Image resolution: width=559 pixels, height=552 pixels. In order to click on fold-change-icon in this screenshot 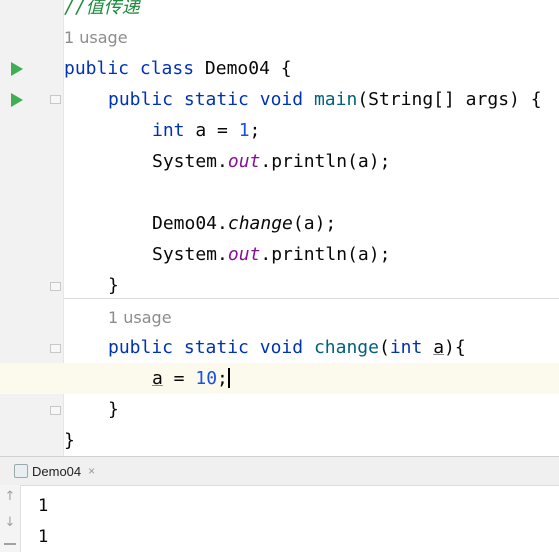, I will do `click(55, 348)`.